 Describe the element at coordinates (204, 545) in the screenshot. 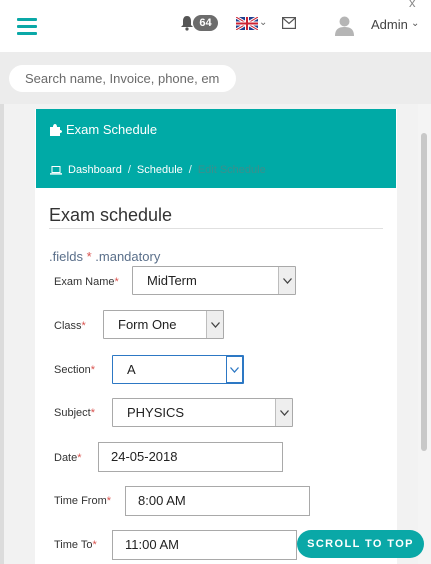

I see `time-to-input: 11:00 AM` at that location.